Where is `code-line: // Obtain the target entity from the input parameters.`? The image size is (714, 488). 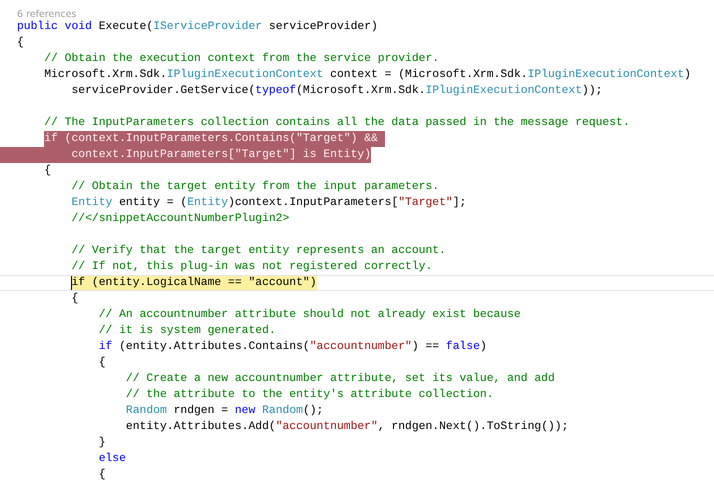
code-line: // Obtain the target entity from the input parameters. is located at coordinates (255, 187).